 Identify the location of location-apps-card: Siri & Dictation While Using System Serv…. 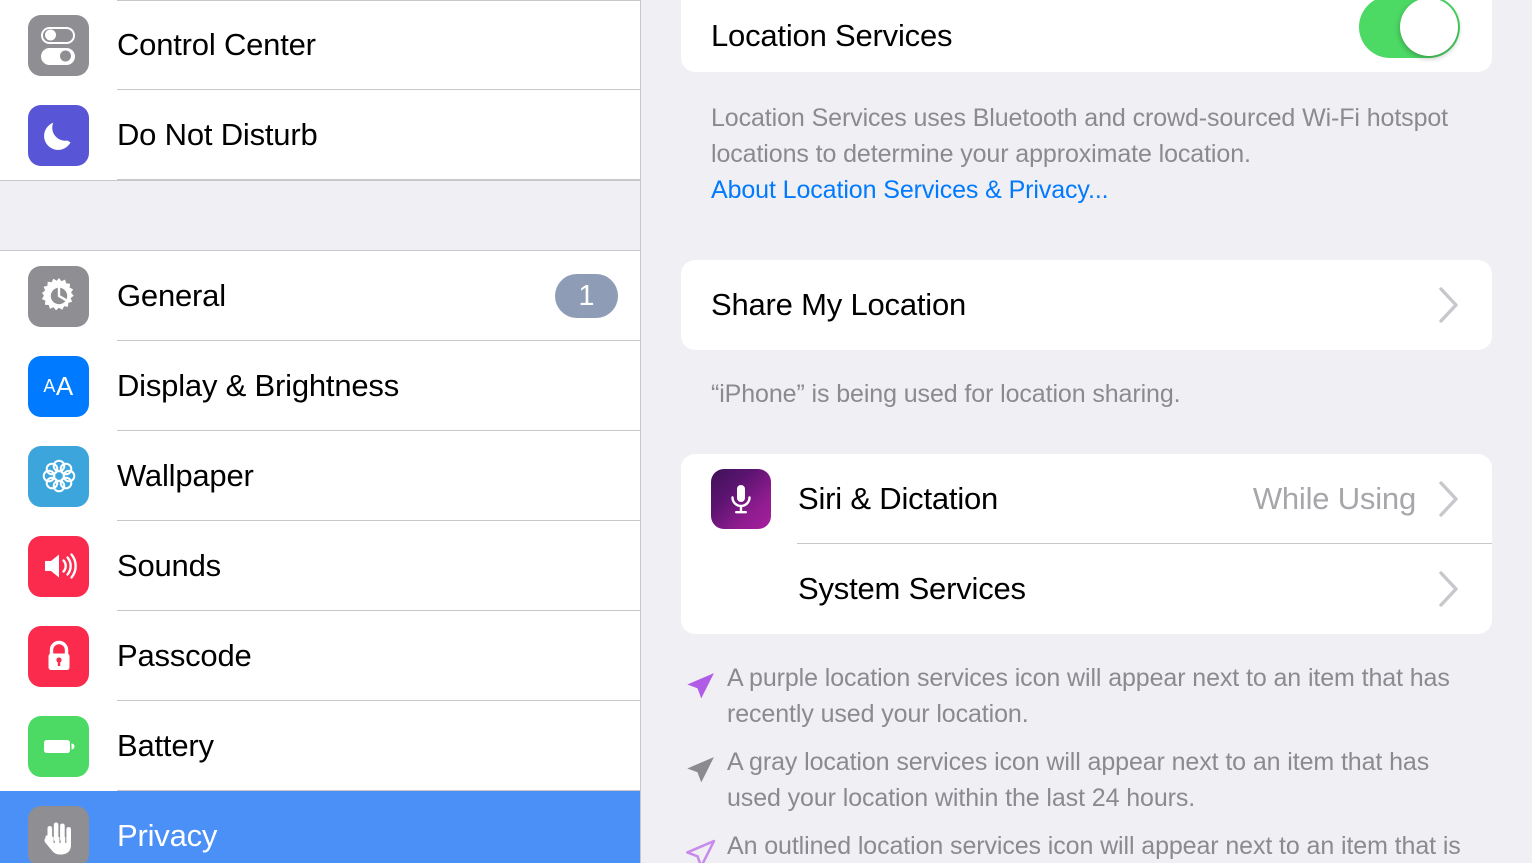
(1086, 544).